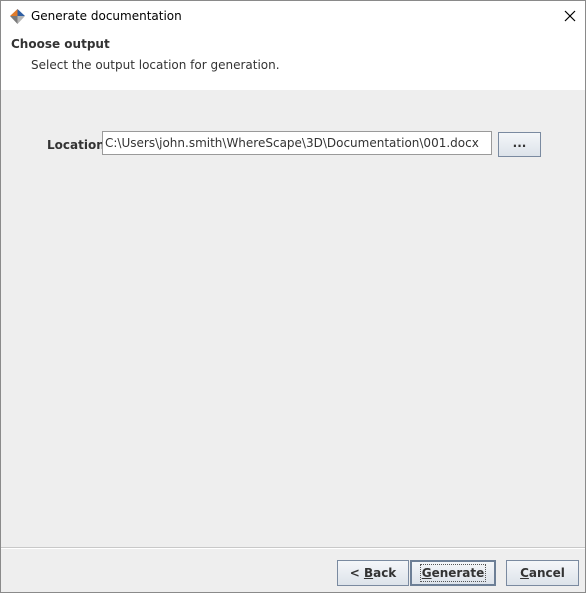 Image resolution: width=586 pixels, height=593 pixels. What do you see at coordinates (524, 573) in the screenshot?
I see `cancel-label-mnemonic: C` at bounding box center [524, 573].